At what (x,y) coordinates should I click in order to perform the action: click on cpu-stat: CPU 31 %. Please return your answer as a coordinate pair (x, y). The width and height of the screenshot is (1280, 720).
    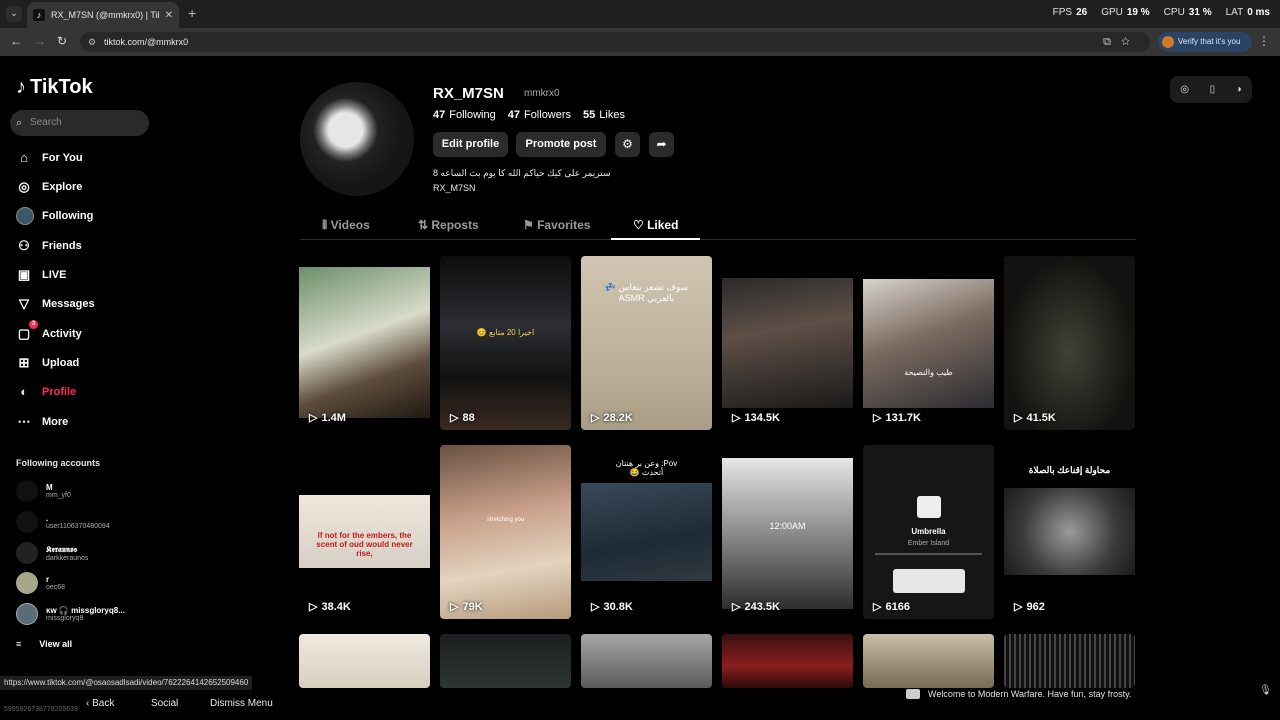
    Looking at the image, I should click on (1187, 12).